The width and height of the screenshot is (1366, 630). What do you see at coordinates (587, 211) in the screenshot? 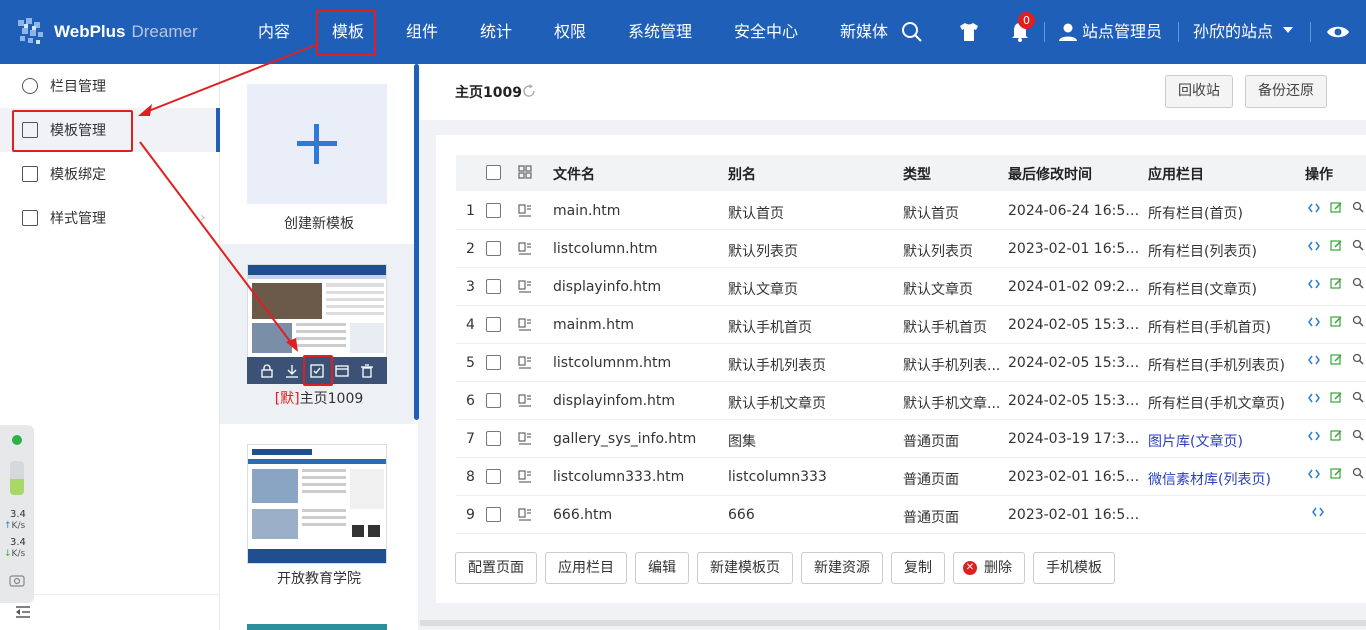
I see `filename-cell: main.htm` at bounding box center [587, 211].